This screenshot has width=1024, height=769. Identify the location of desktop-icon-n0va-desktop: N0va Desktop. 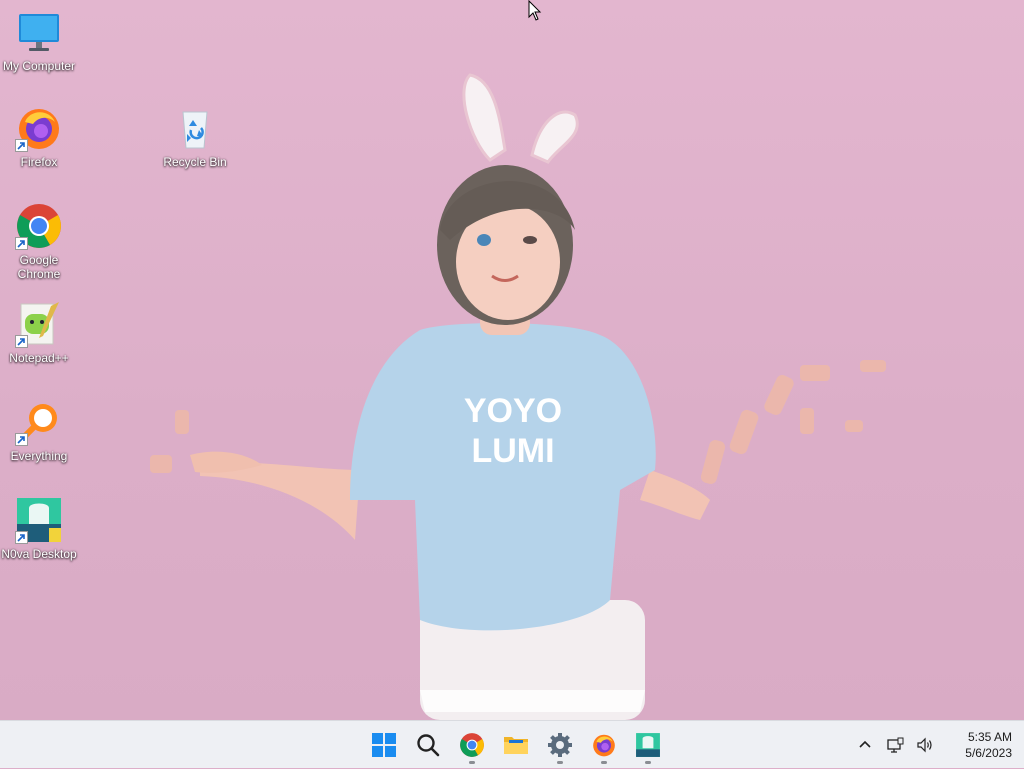
(39, 528).